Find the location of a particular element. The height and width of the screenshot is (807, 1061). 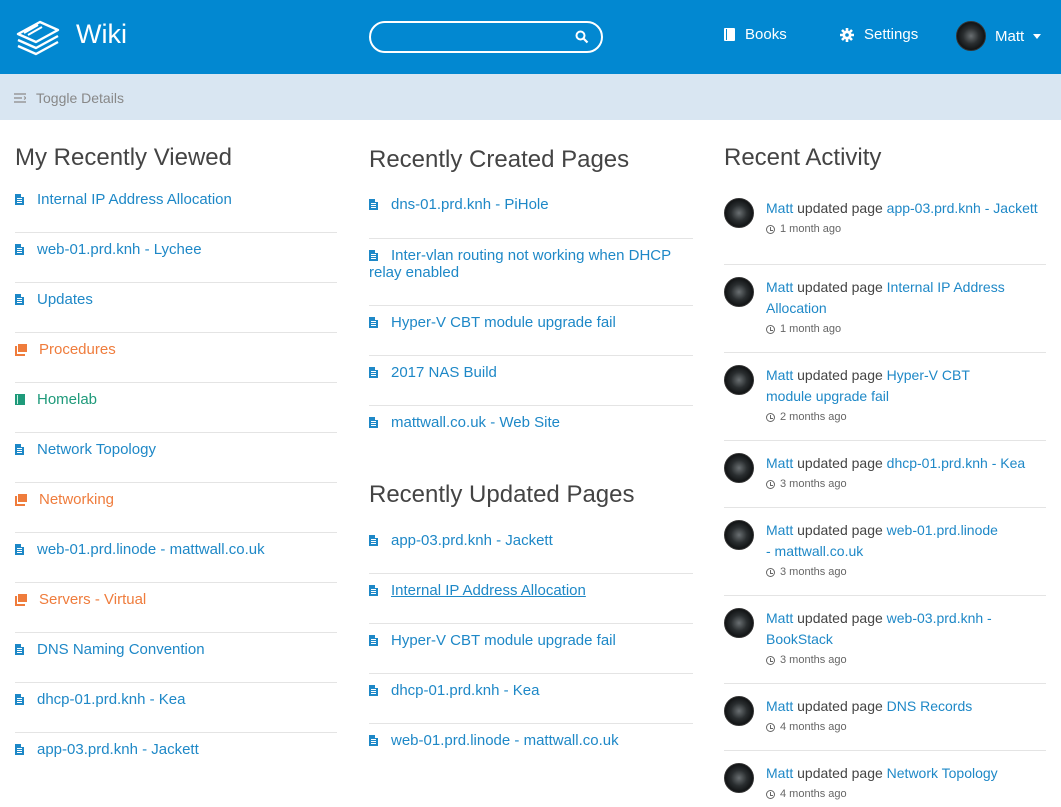

entity-label: mattwall.co.uk - Web Site is located at coordinates (475, 422).